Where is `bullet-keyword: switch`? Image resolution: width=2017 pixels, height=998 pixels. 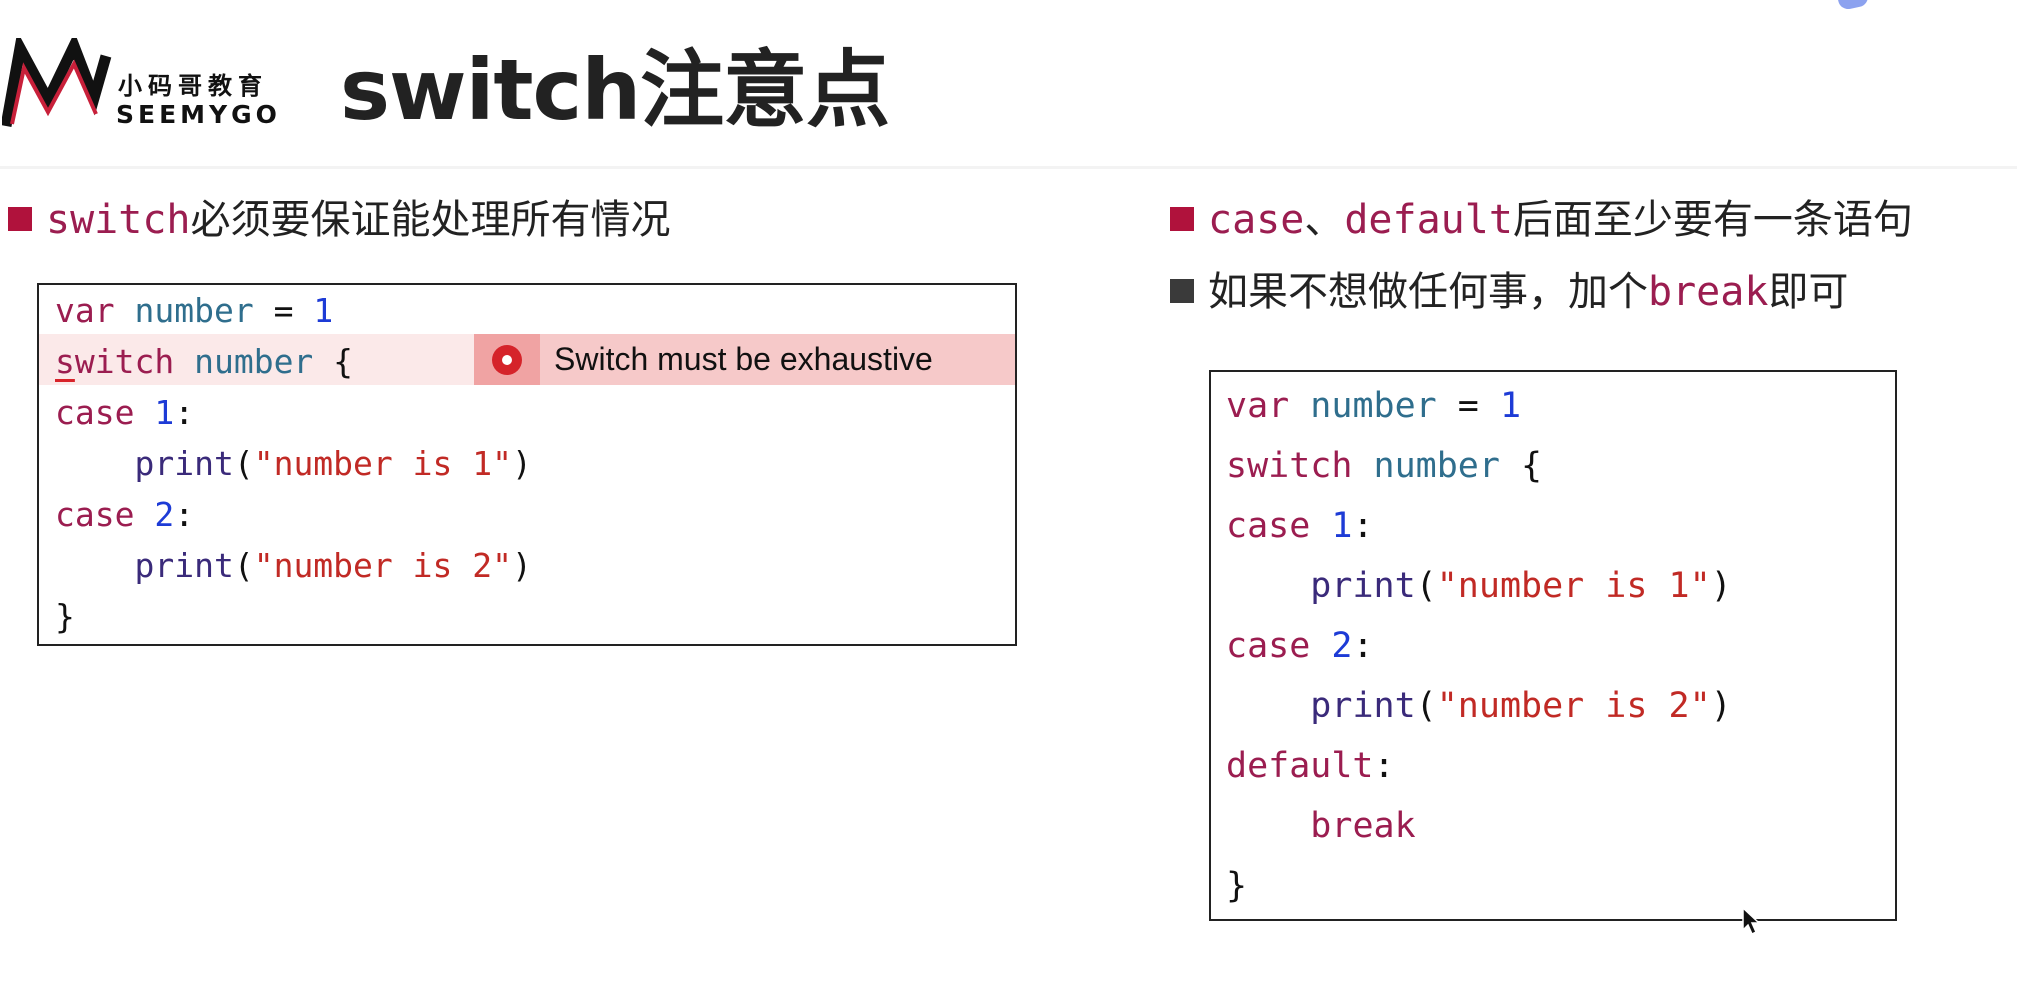 bullet-keyword: switch is located at coordinates (118, 220).